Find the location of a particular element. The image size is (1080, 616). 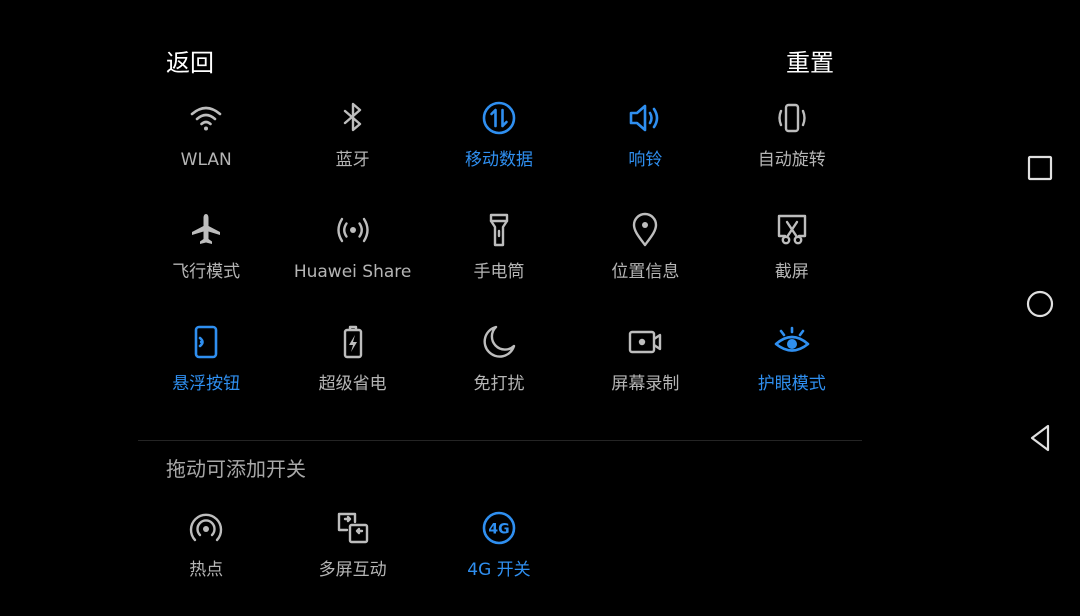

toggle-label: 移动数据 is located at coordinates (498, 160).